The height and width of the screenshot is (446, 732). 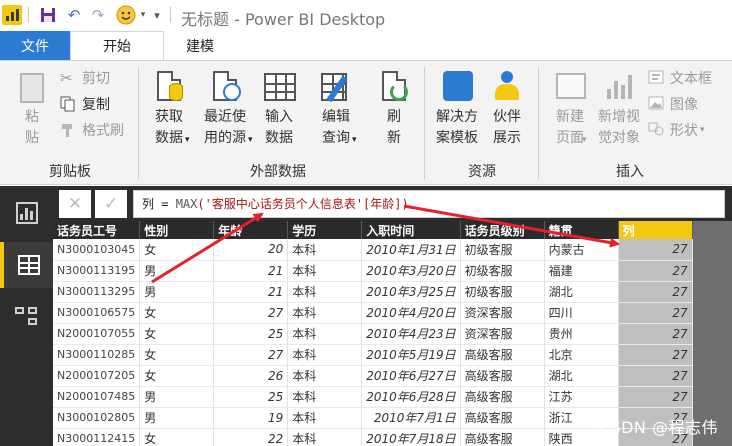 What do you see at coordinates (325, 230) in the screenshot?
I see `column-header: 学历` at bounding box center [325, 230].